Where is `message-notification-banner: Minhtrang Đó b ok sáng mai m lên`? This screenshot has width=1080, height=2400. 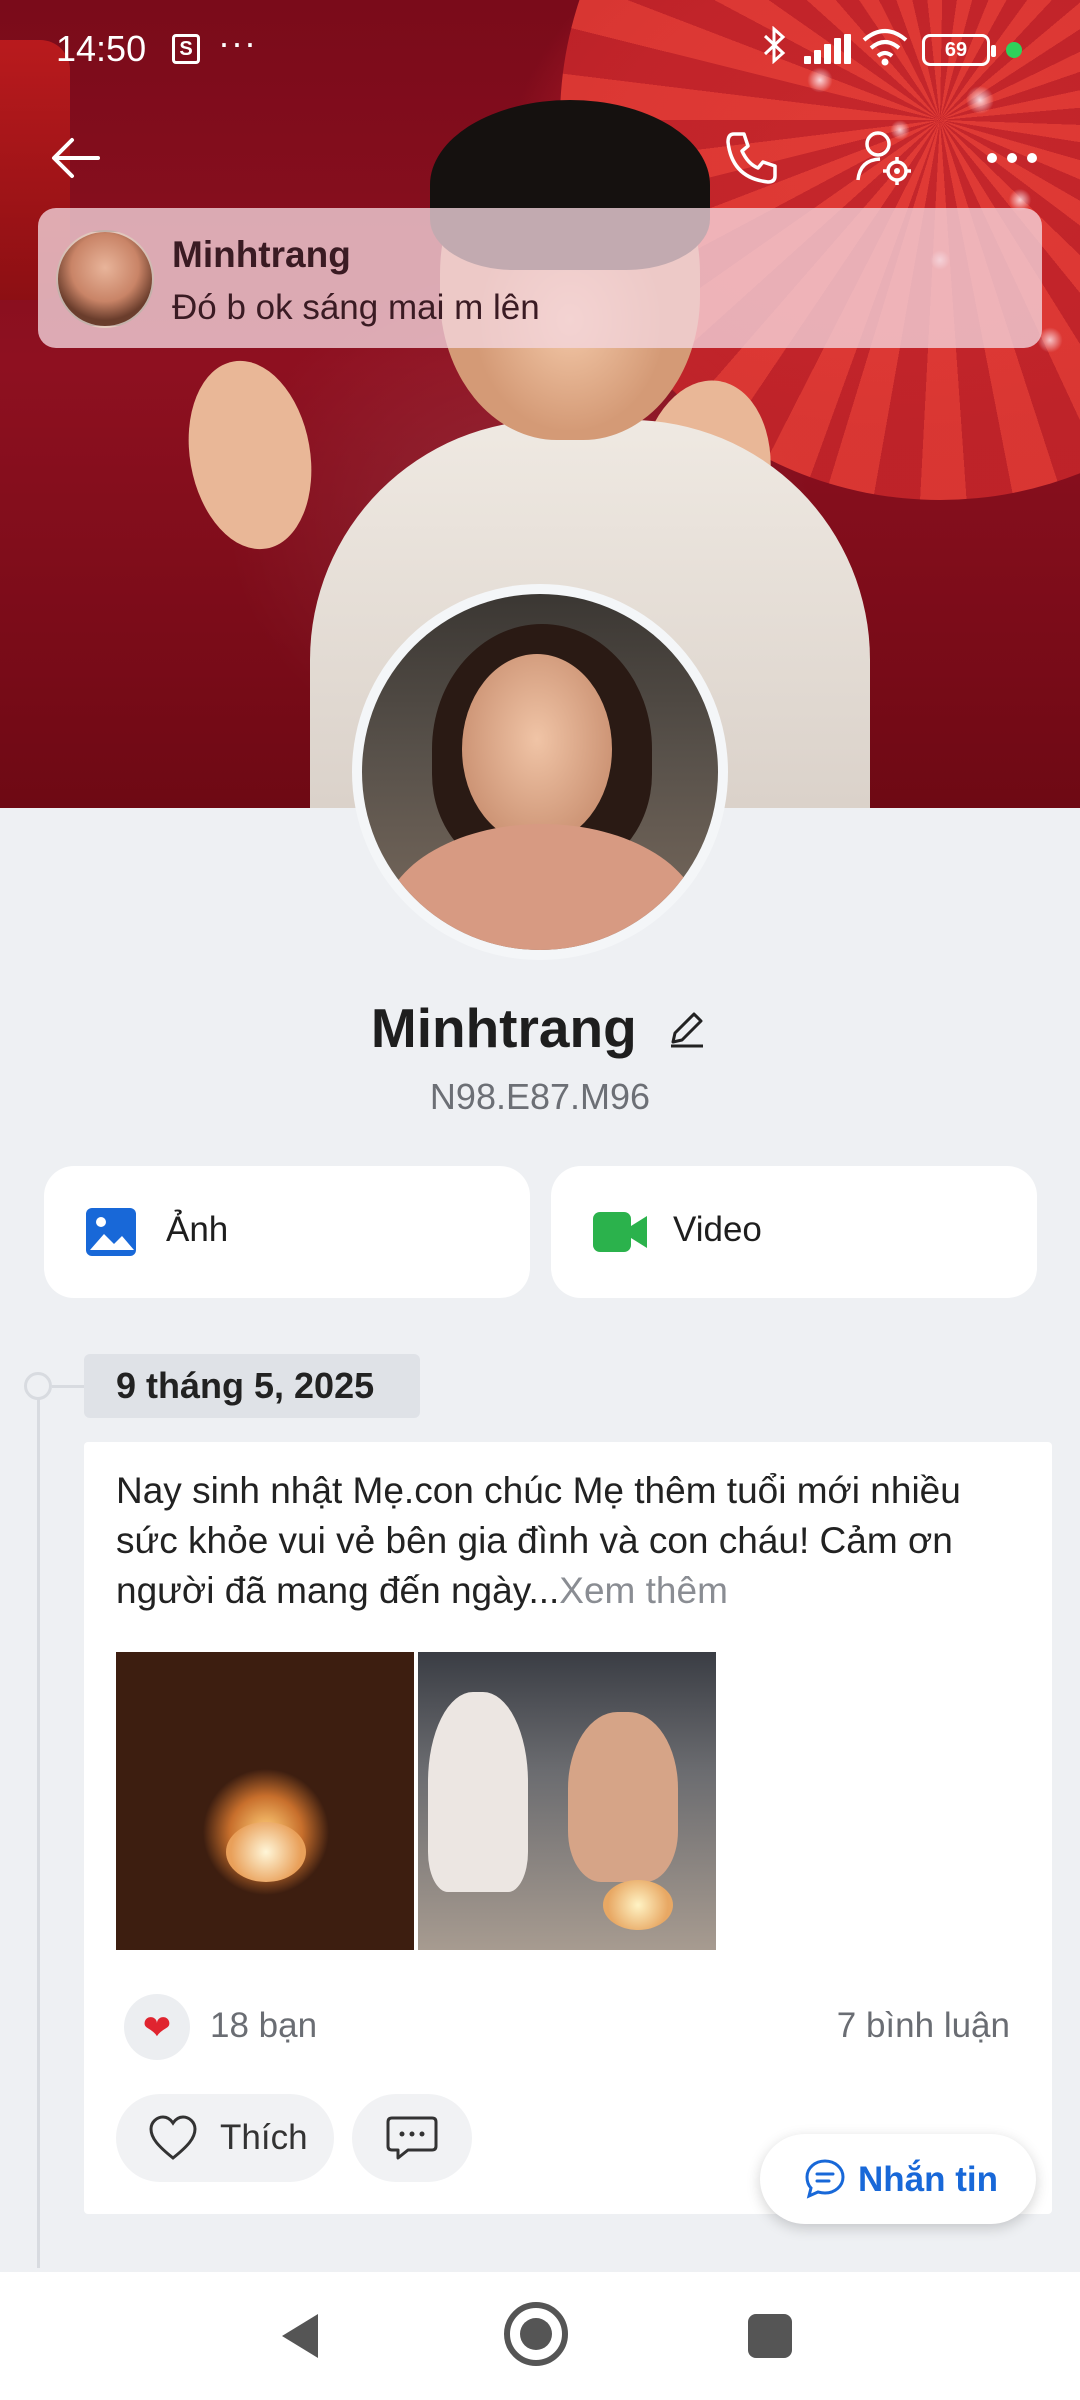
message-notification-banner: Minhtrang Đó b ok sáng mai m lên is located at coordinates (540, 278).